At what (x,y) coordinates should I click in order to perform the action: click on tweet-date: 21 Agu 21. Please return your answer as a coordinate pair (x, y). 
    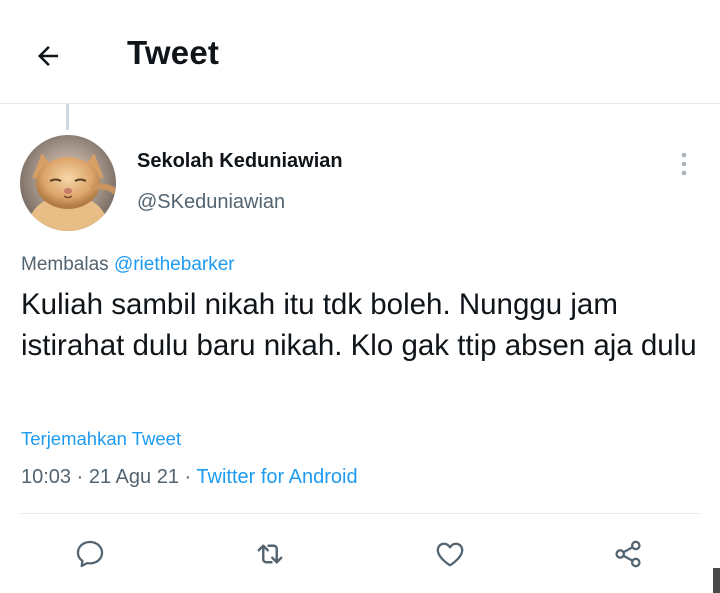
    Looking at the image, I should click on (134, 477).